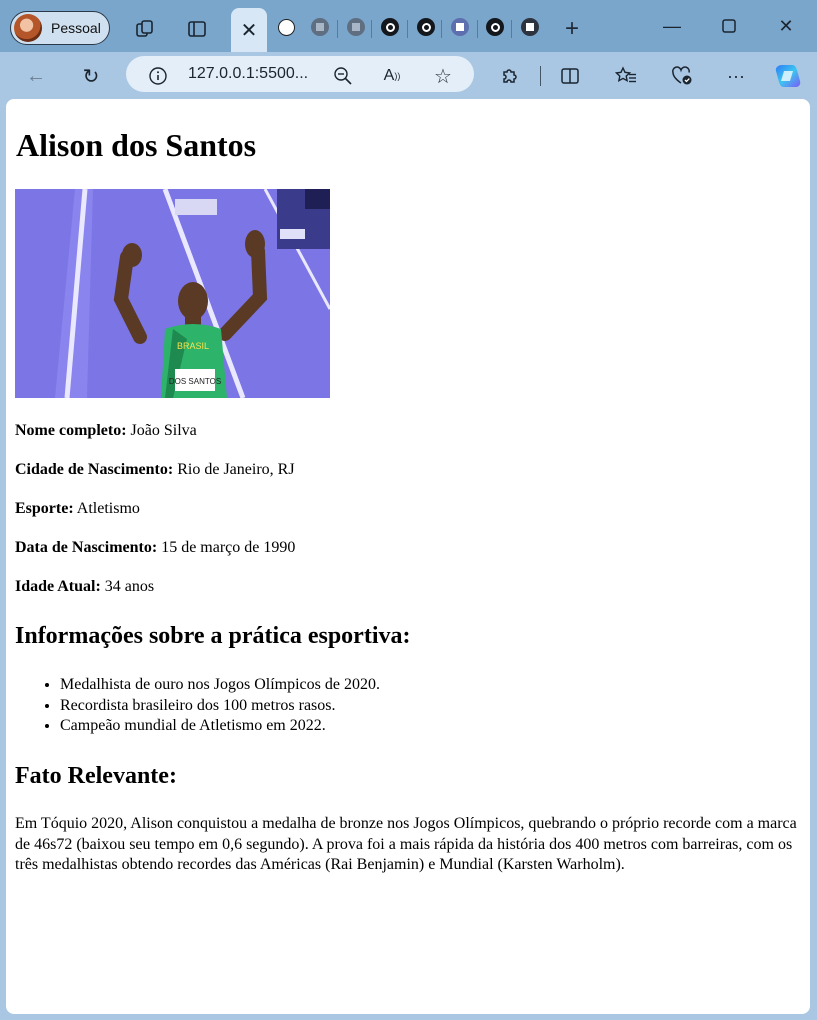 The height and width of the screenshot is (1020, 817). What do you see at coordinates (76, 28) in the screenshot?
I see `profile-label: Pessoal` at bounding box center [76, 28].